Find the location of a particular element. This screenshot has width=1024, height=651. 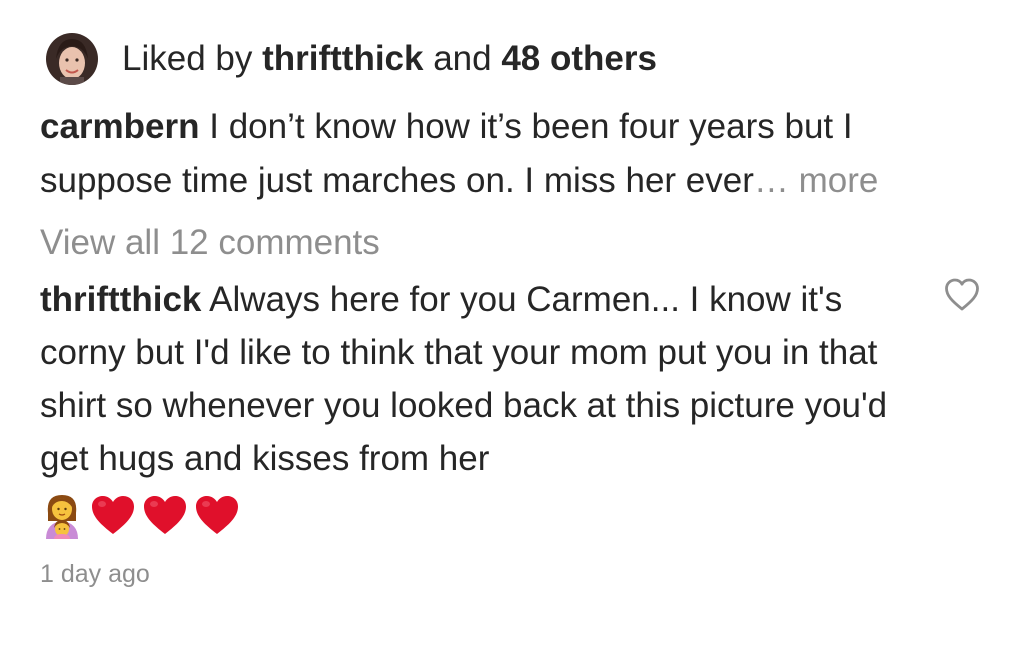

likes-conjunction: and is located at coordinates (462, 58).